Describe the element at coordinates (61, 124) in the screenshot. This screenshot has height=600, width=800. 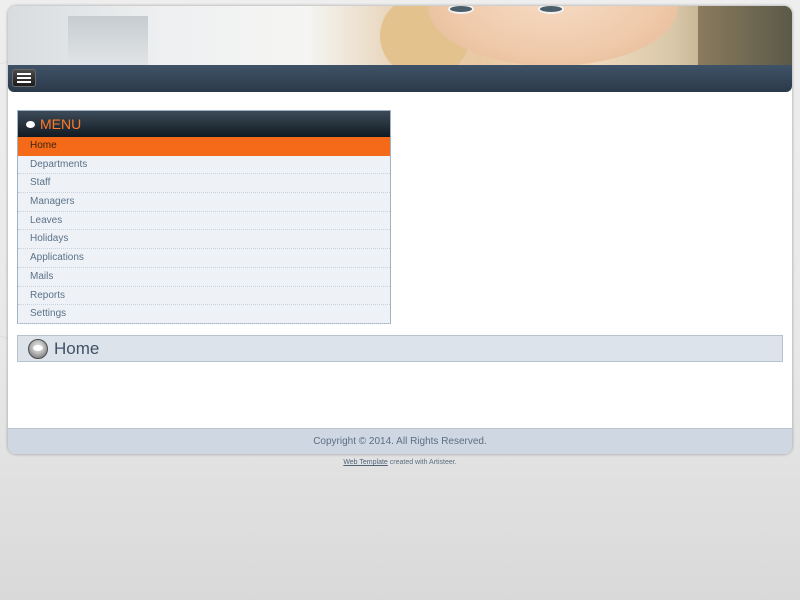
I see `vertical-menu-title: MENU` at that location.